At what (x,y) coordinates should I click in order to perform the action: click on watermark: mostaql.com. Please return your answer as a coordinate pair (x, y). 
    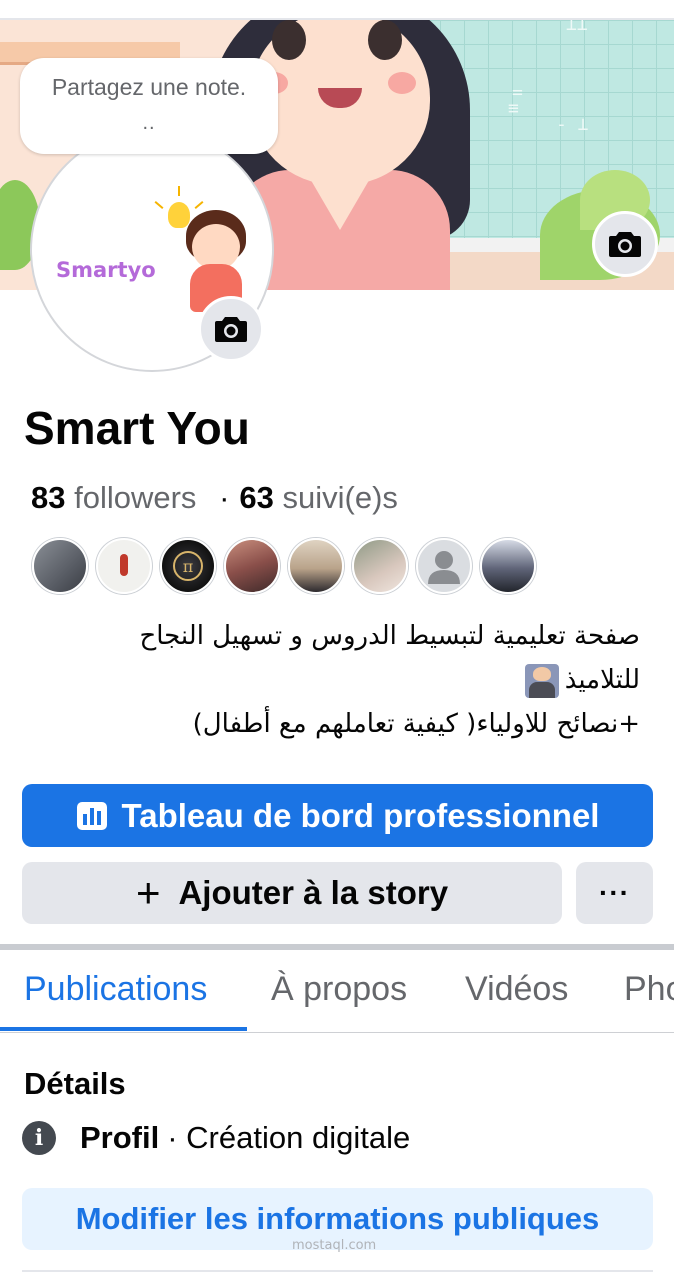
    Looking at the image, I should click on (334, 1245).